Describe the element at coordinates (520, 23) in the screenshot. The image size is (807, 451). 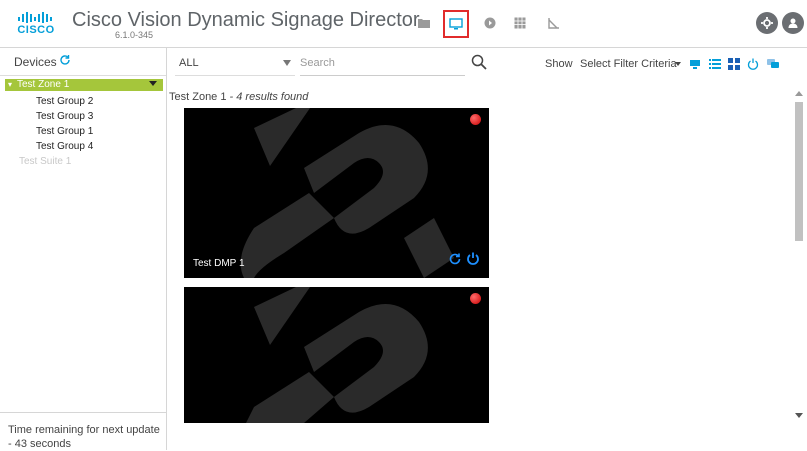
I see `calendar-icon` at that location.